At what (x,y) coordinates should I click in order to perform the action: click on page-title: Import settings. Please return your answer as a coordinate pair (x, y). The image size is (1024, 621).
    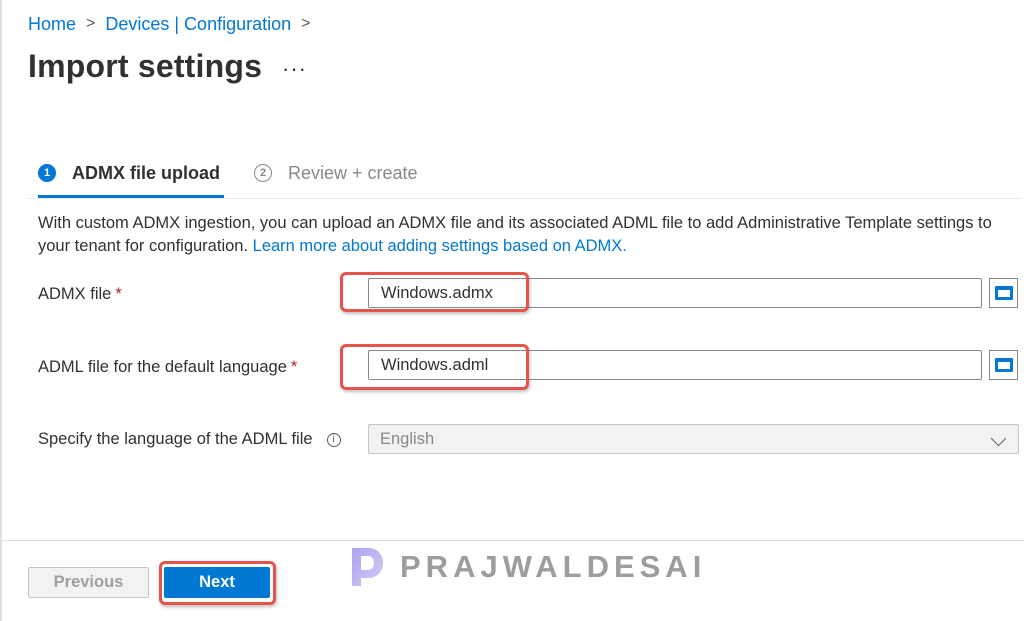
    Looking at the image, I should click on (145, 66).